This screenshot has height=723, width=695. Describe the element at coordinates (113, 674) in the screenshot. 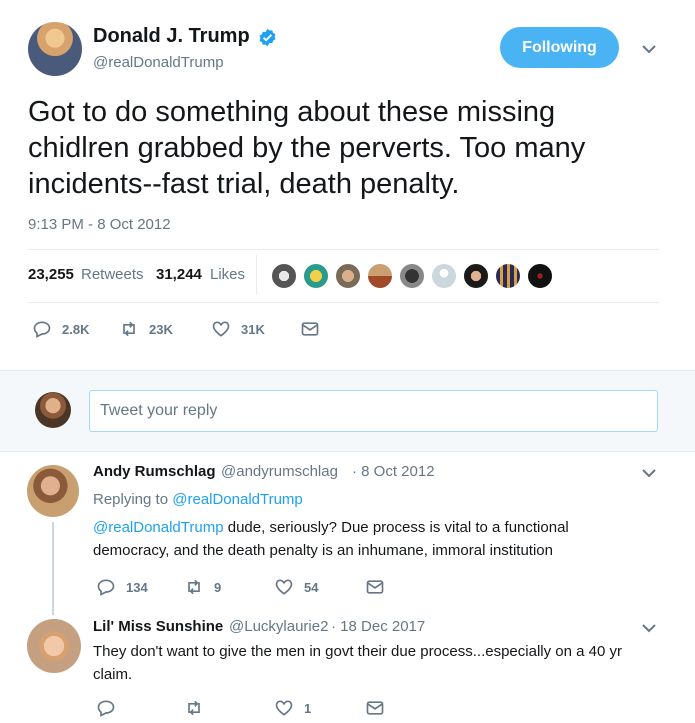

I see `reply-text-line: claim.` at that location.